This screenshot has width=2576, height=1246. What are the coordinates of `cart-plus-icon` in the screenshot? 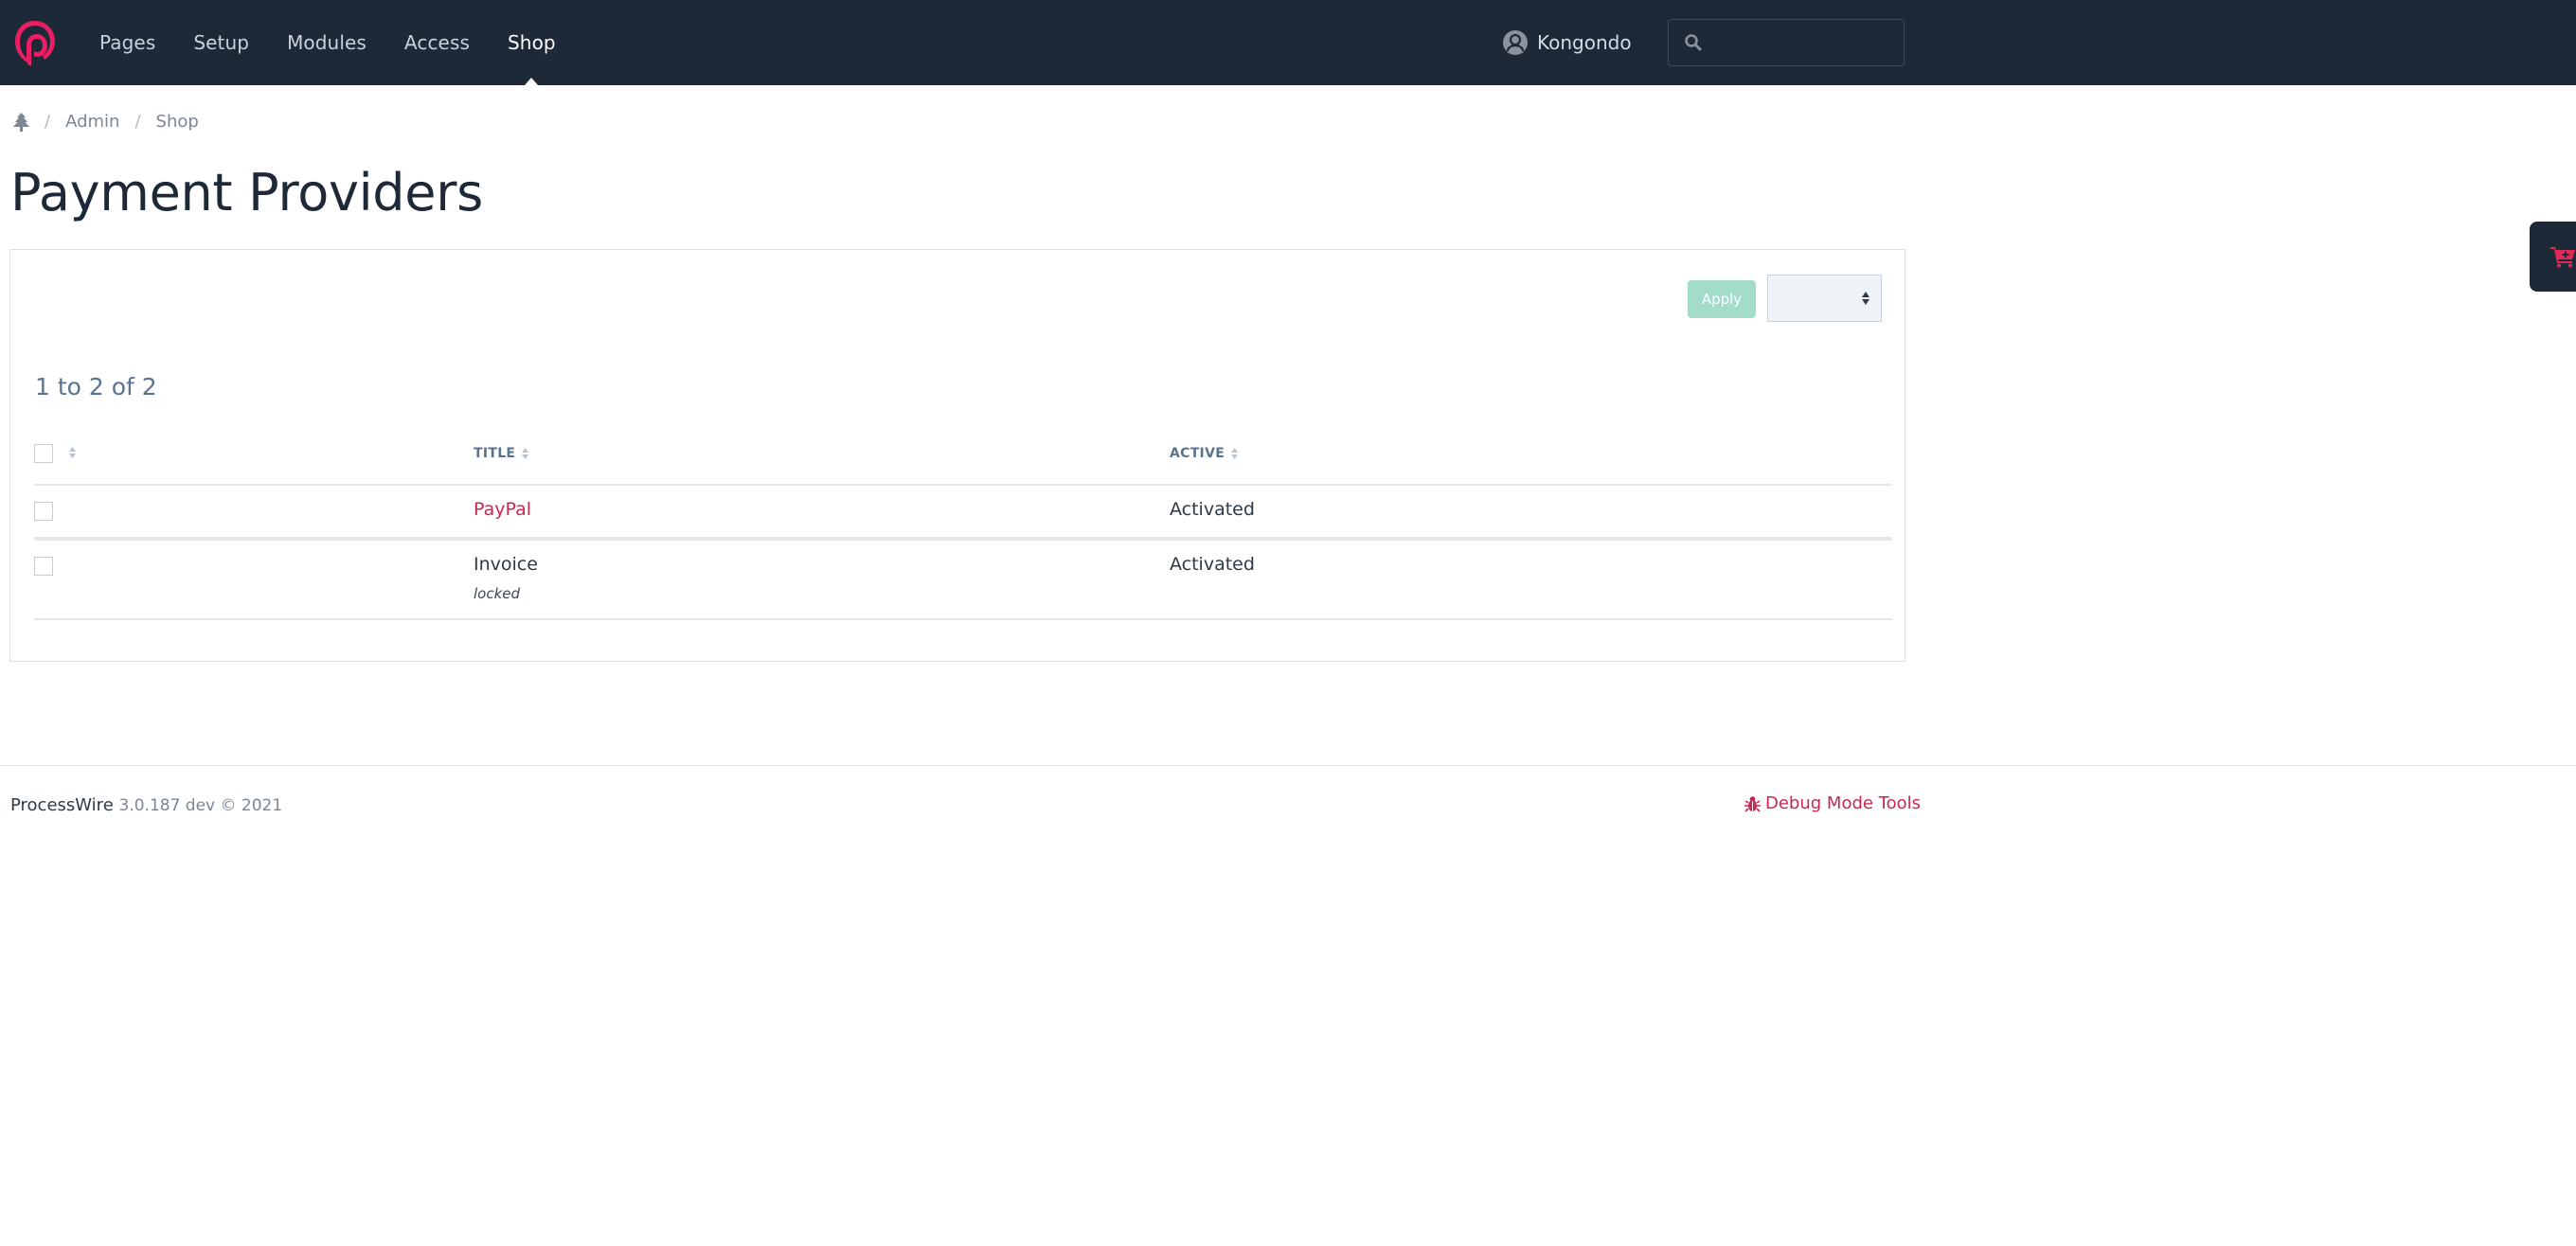 It's located at (2562, 257).